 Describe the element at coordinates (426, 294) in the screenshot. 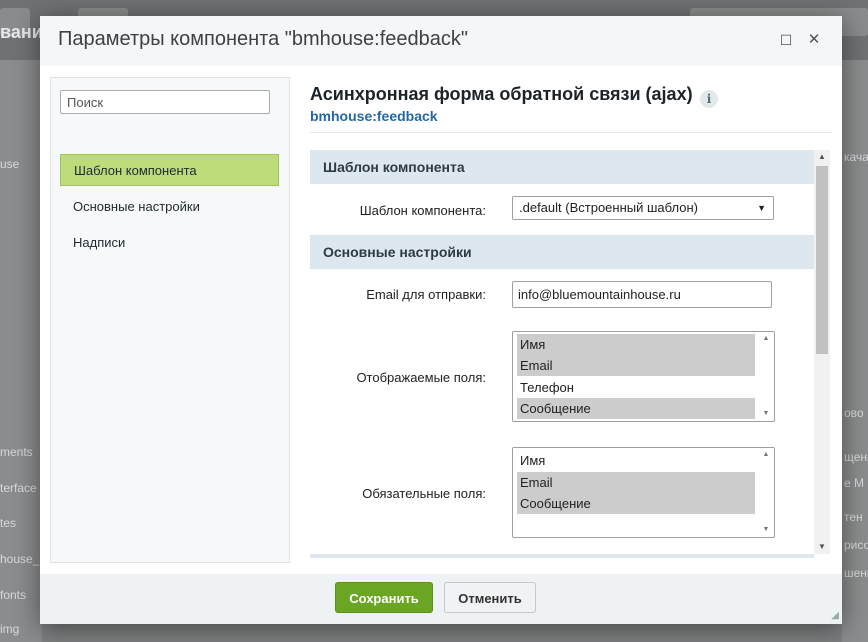

I see `field-label-email: Email для отправки:` at that location.